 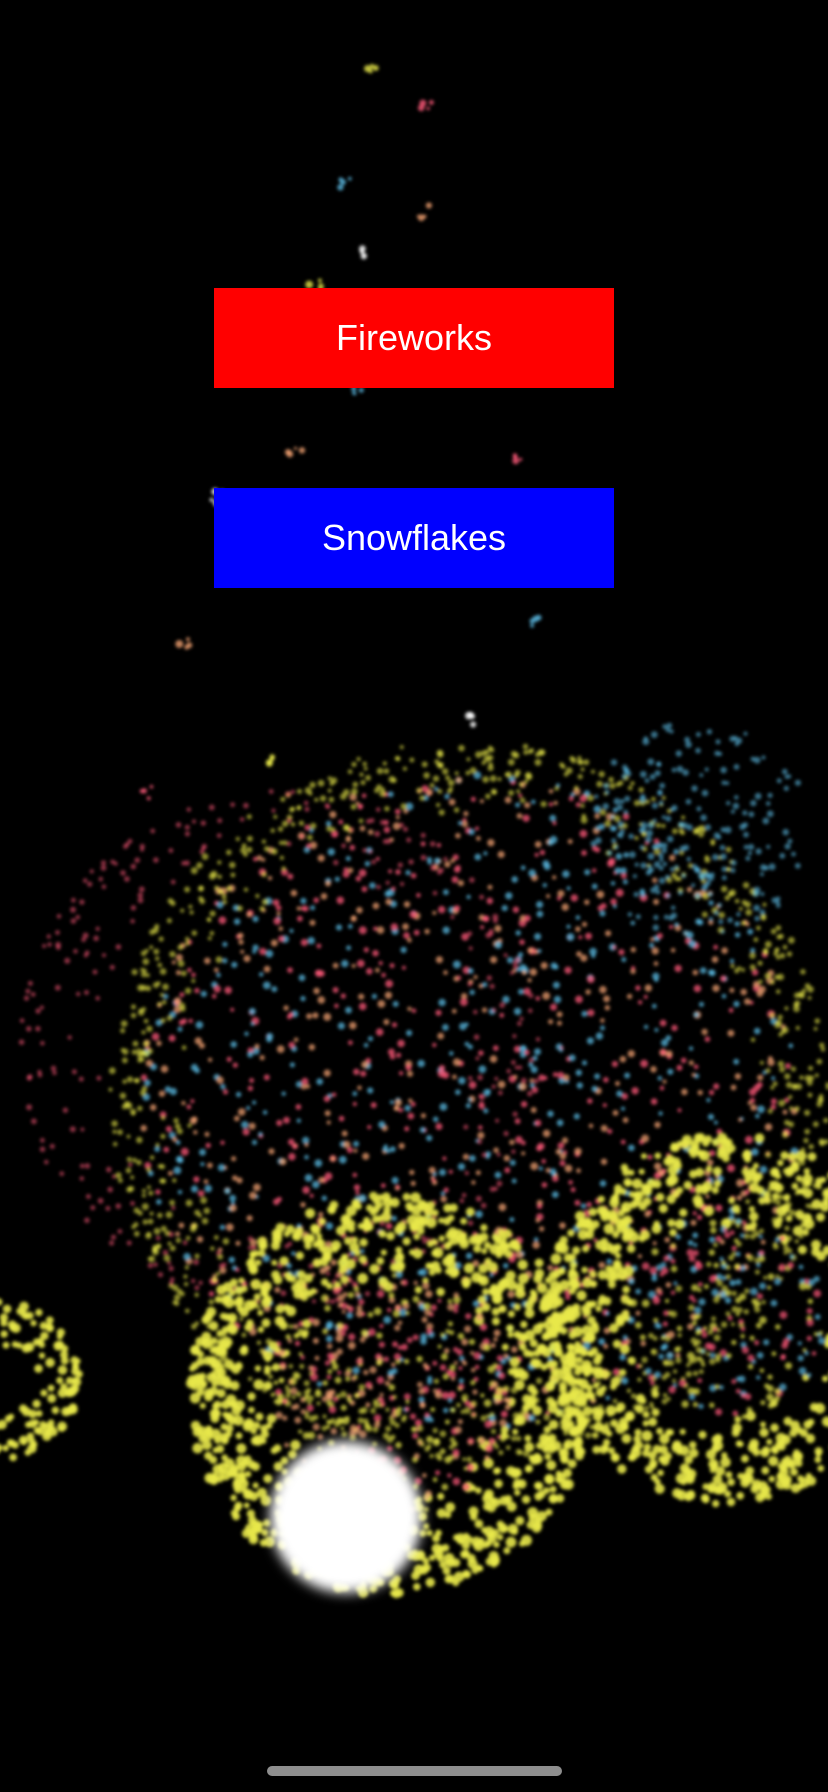 What do you see at coordinates (414, 538) in the screenshot?
I see `snowflakes-button: Snowflakes` at bounding box center [414, 538].